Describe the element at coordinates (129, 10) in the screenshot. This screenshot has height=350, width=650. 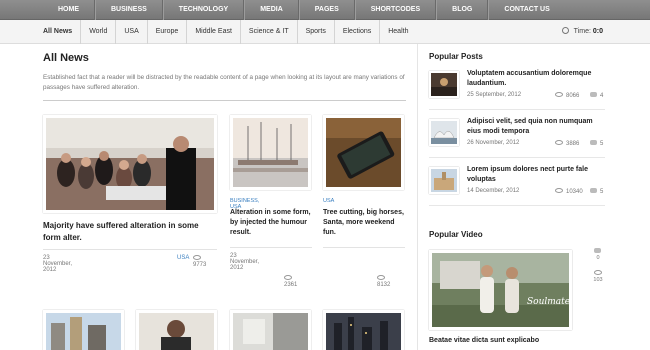
I see `nav-item-business: BUSINESS` at that location.